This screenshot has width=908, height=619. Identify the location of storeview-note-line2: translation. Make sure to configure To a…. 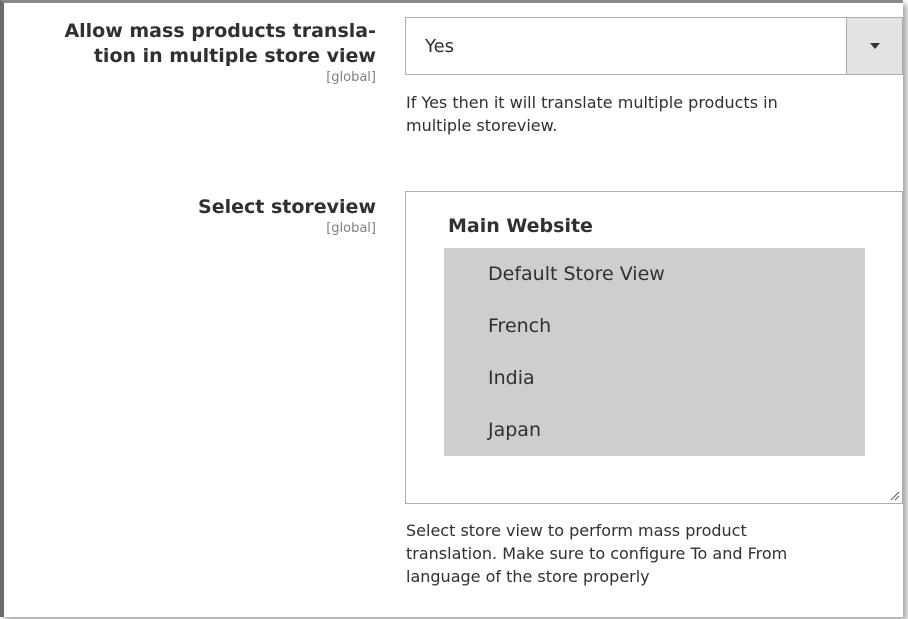
(597, 553).